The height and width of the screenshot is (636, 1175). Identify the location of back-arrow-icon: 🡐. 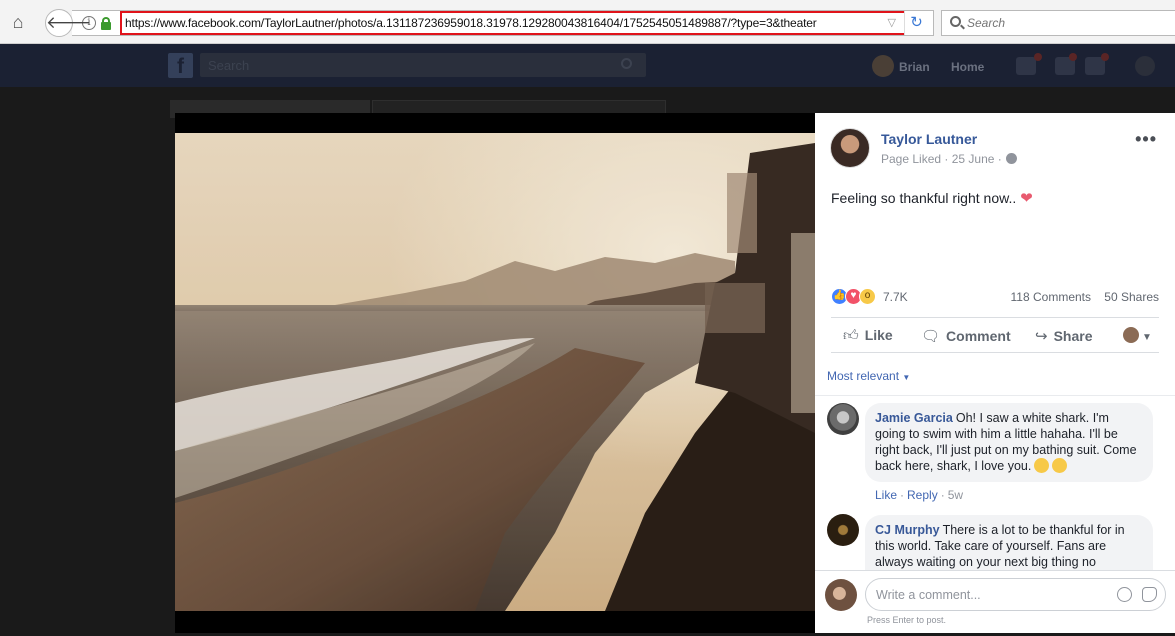
(68, 23).